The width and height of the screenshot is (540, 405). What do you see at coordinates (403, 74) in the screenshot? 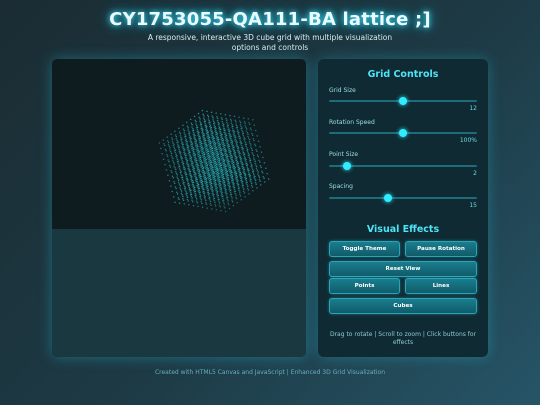
I see `grid-controls-title: Grid Controls` at bounding box center [403, 74].